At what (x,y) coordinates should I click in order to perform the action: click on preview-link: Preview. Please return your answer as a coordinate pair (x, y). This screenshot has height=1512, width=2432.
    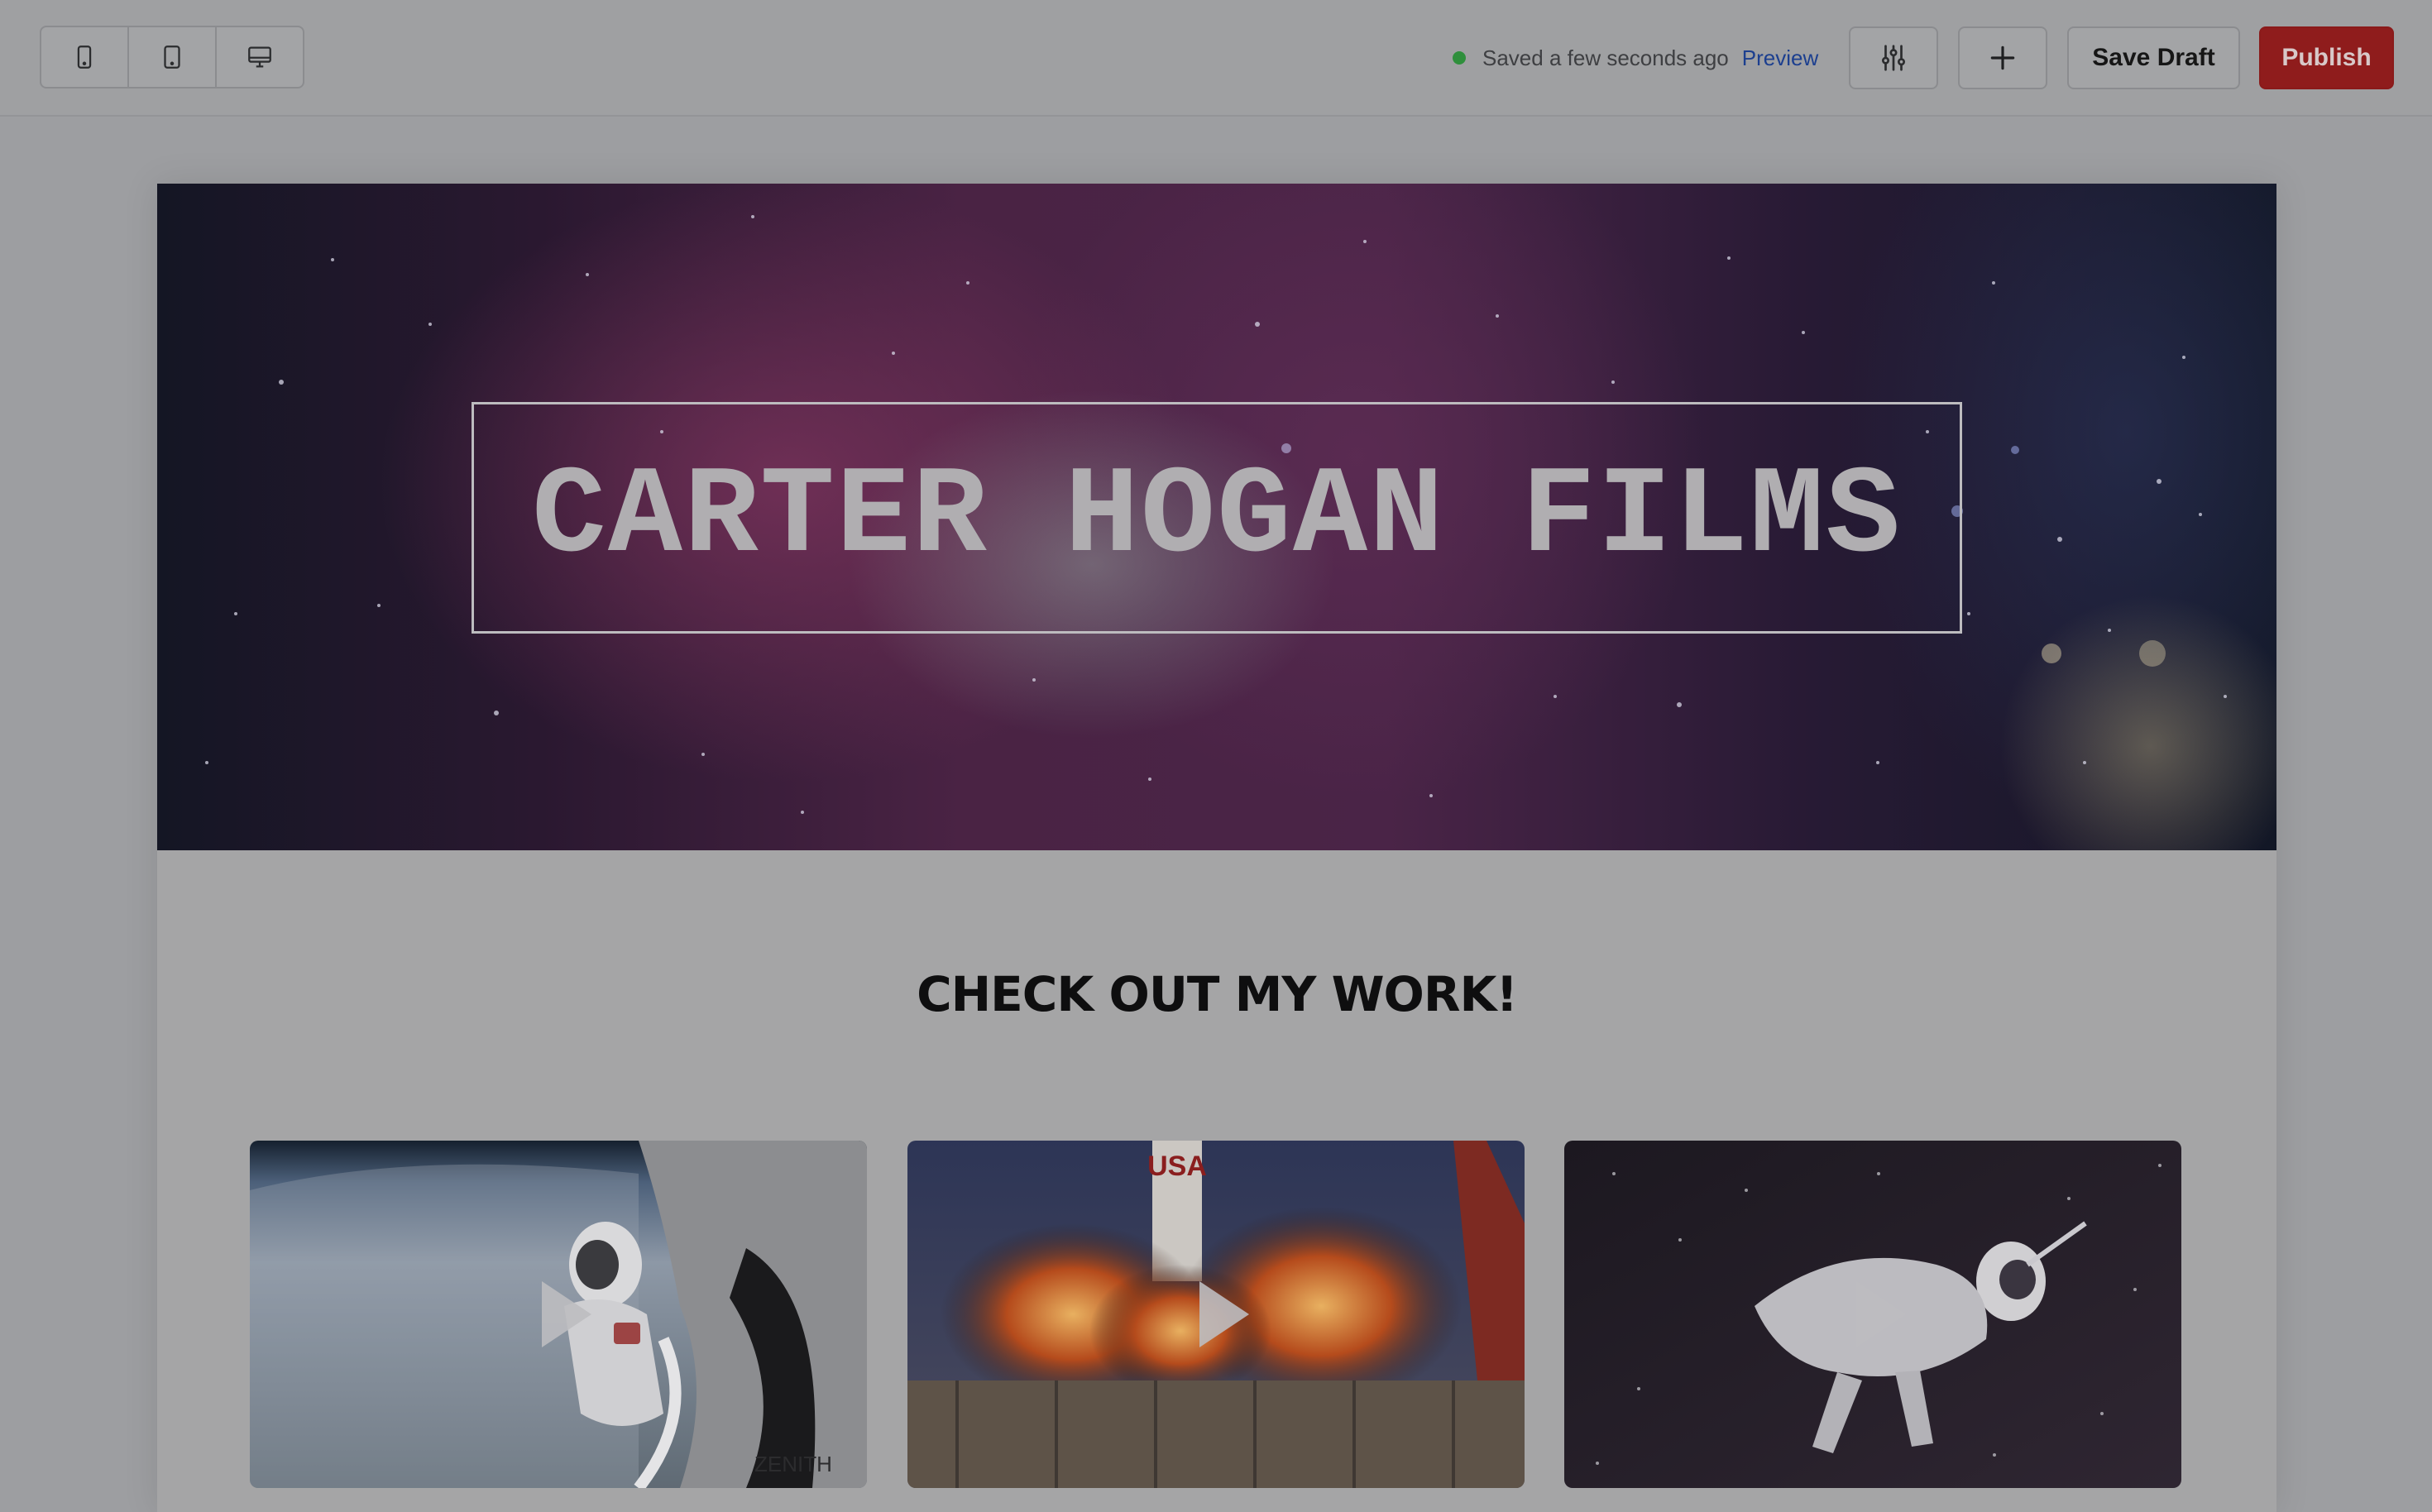
    Looking at the image, I should click on (1780, 58).